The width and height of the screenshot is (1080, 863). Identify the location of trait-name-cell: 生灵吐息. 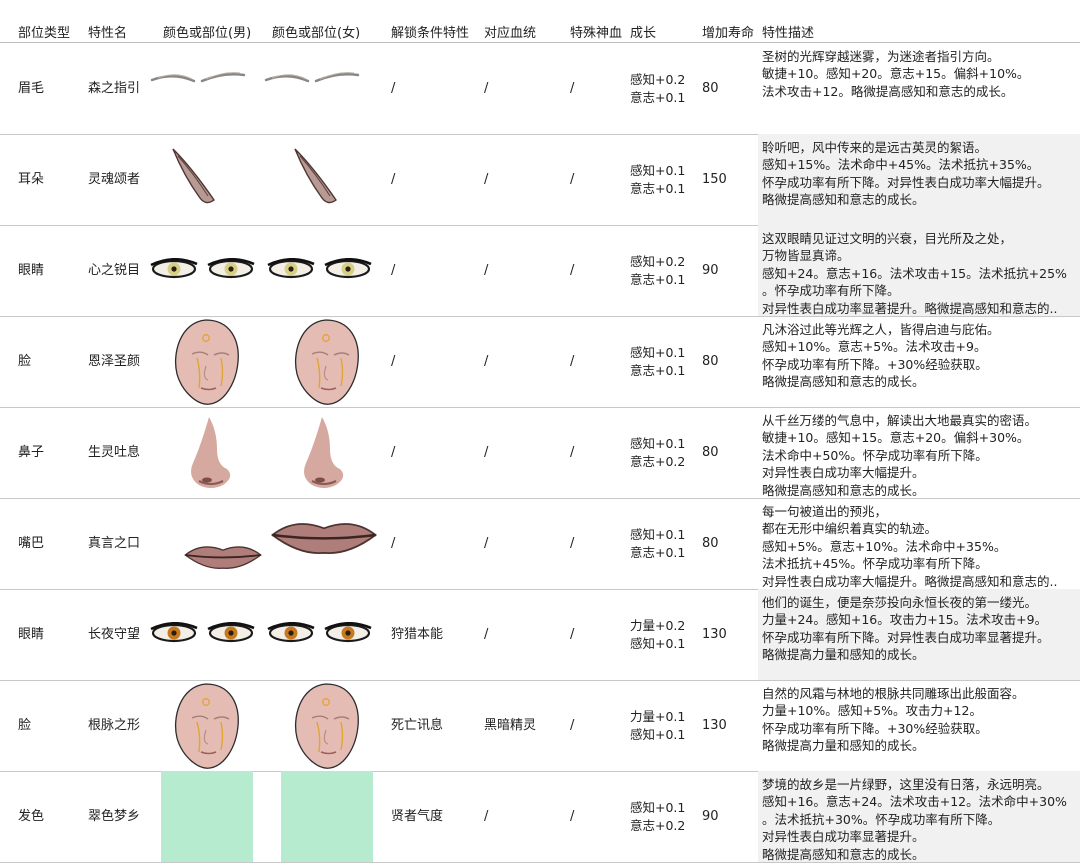
(114, 452).